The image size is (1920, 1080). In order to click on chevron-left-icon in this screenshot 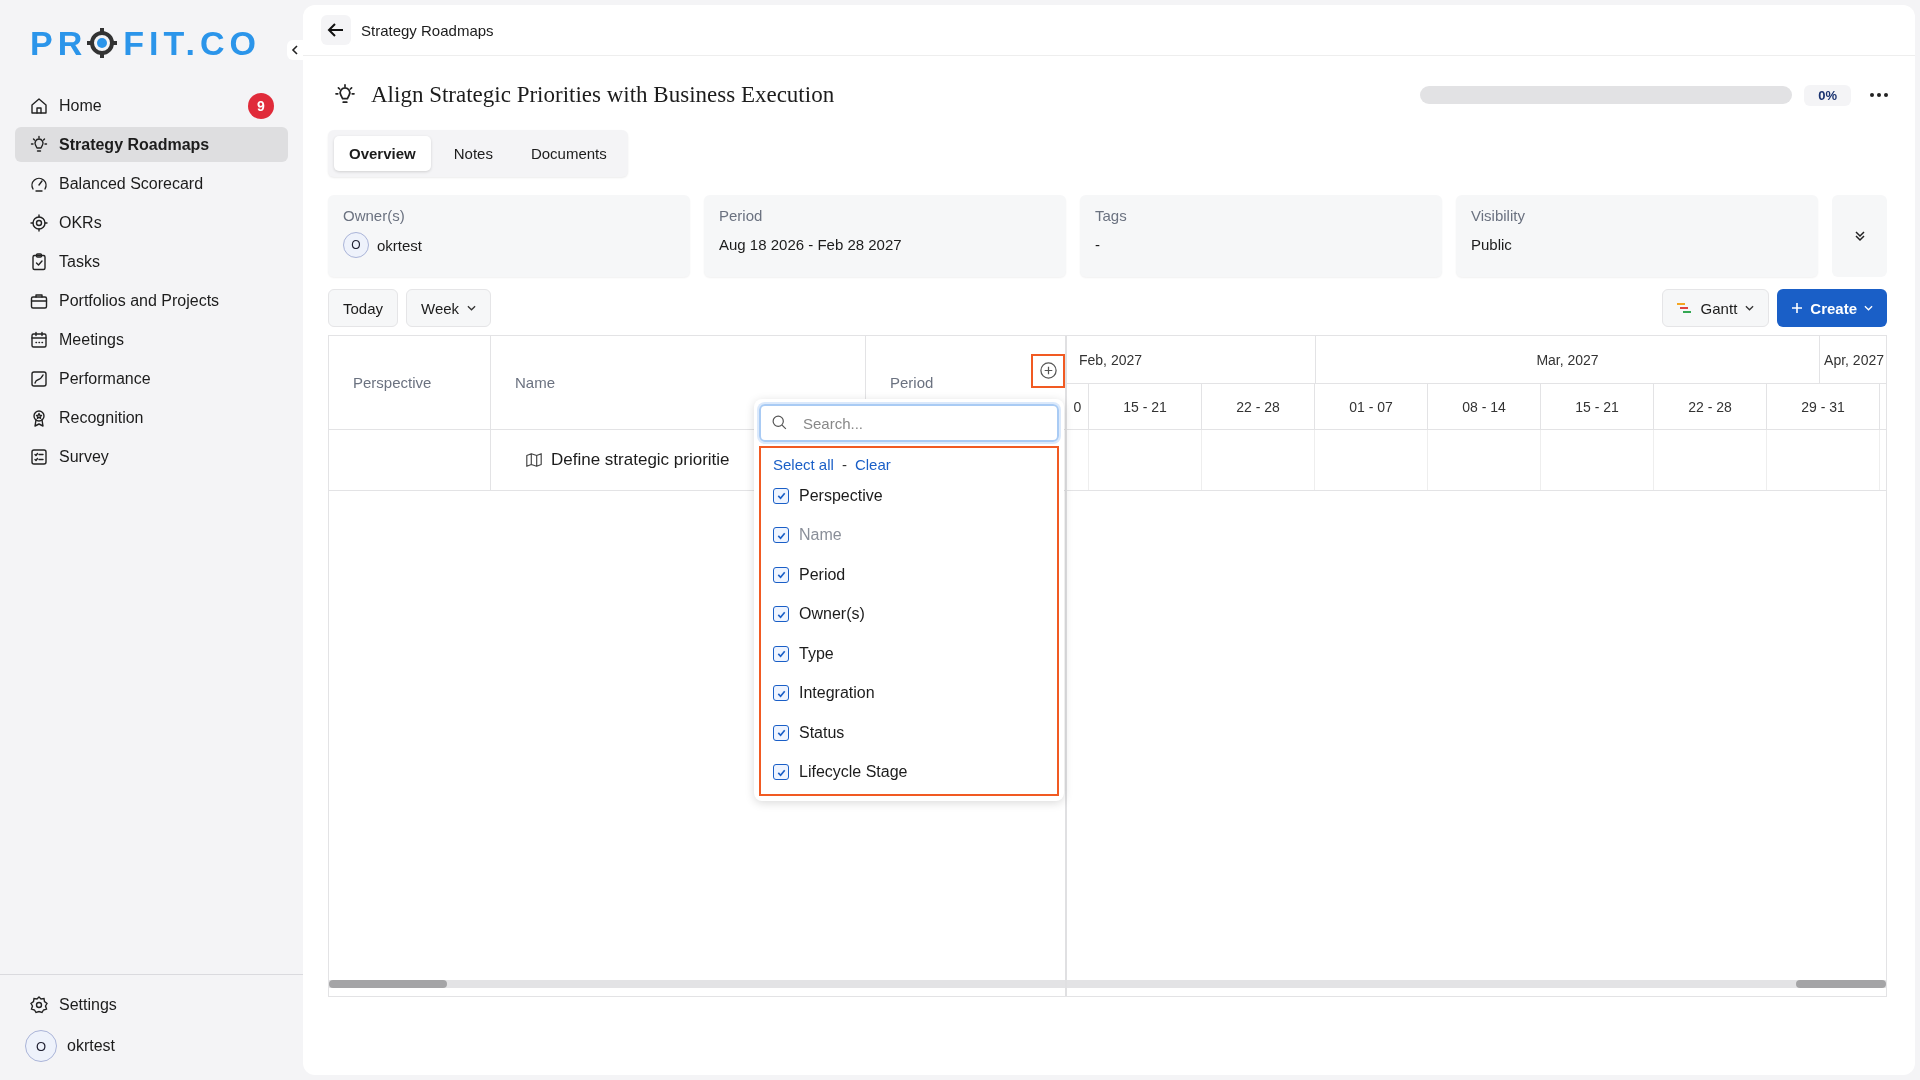, I will do `click(295, 50)`.